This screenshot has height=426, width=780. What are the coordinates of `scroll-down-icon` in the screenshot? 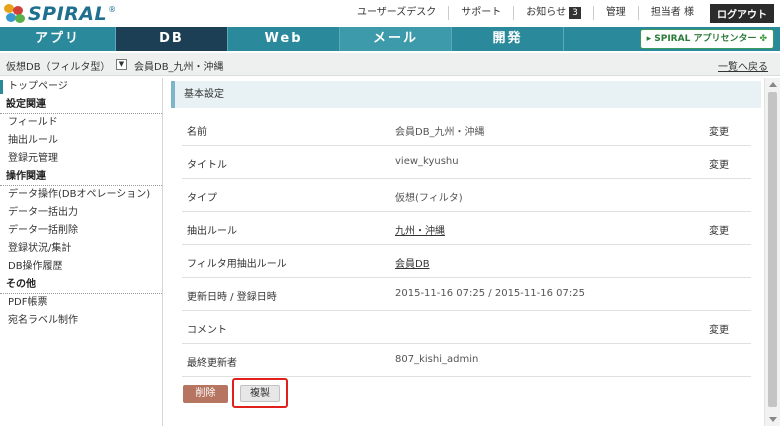 It's located at (773, 419).